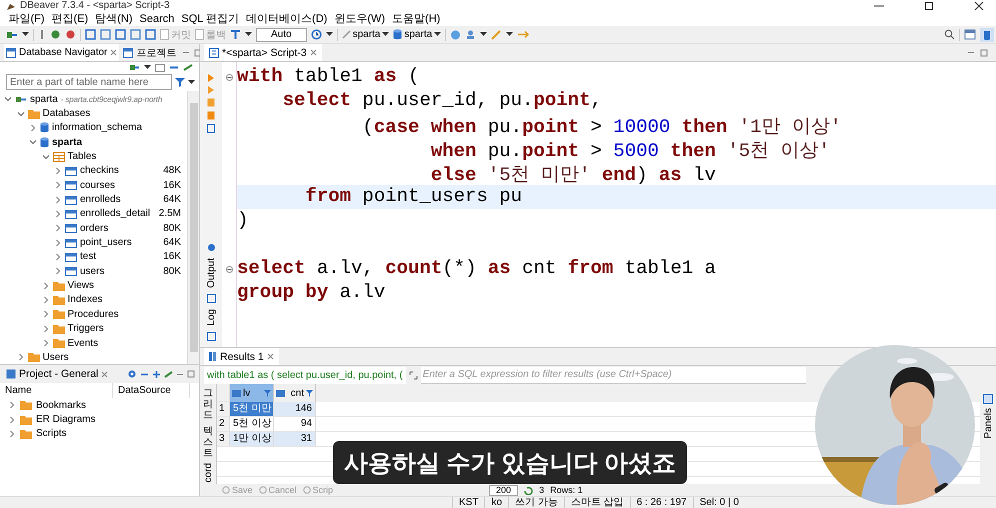 Image resolution: width=996 pixels, height=508 pixels. What do you see at coordinates (149, 52) in the screenshot?
I see `panel-tab: 프로젝트` at bounding box center [149, 52].